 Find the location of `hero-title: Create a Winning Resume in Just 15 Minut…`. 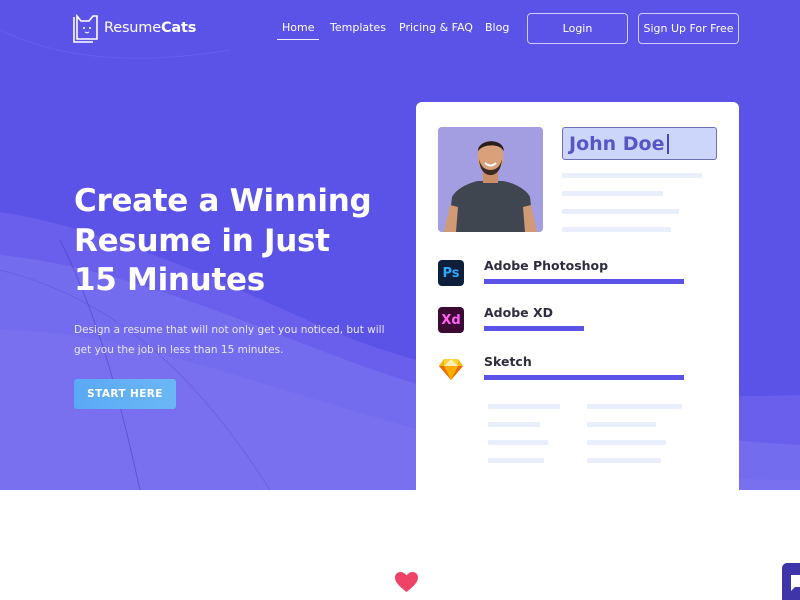

hero-title: Create a Winning Resume in Just 15 Minut… is located at coordinates (239, 241).